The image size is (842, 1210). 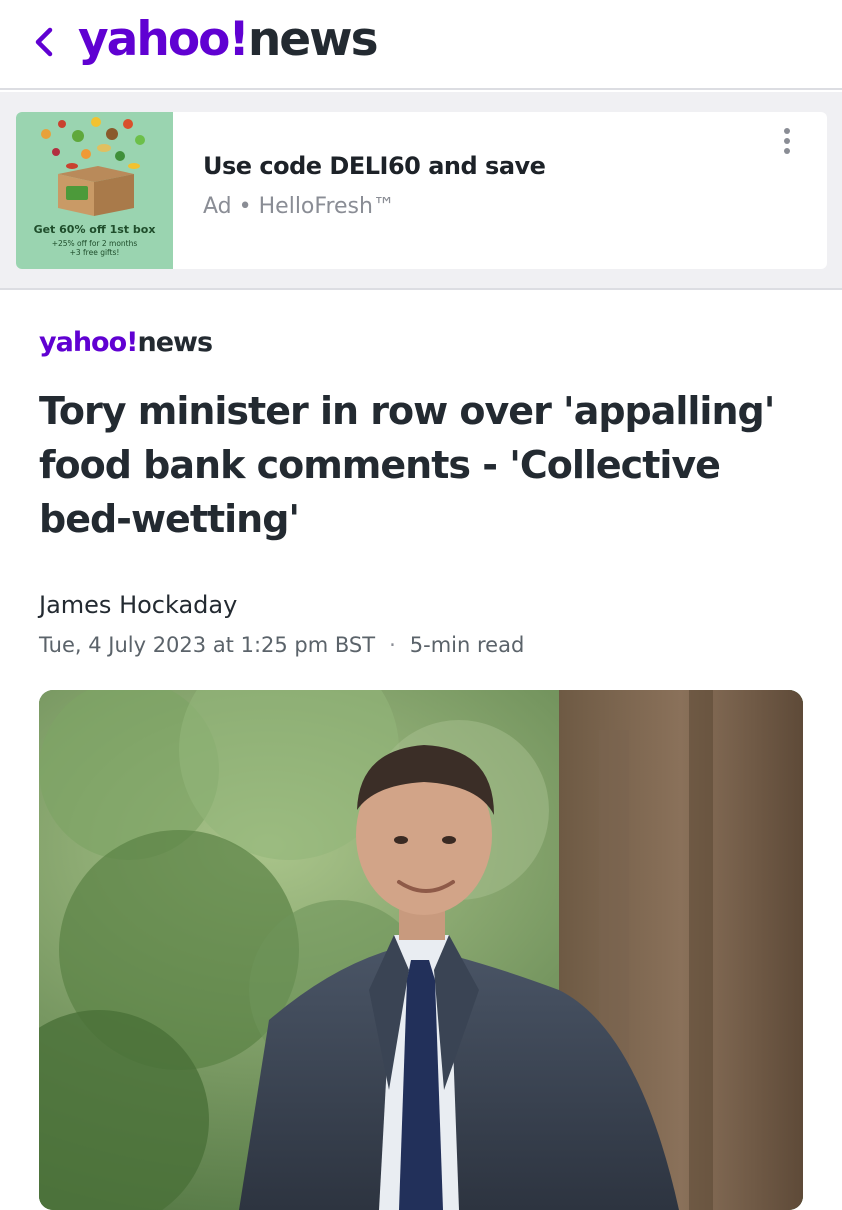 I want to click on logo-yahoo-text: yahoo!, so click(x=164, y=39).